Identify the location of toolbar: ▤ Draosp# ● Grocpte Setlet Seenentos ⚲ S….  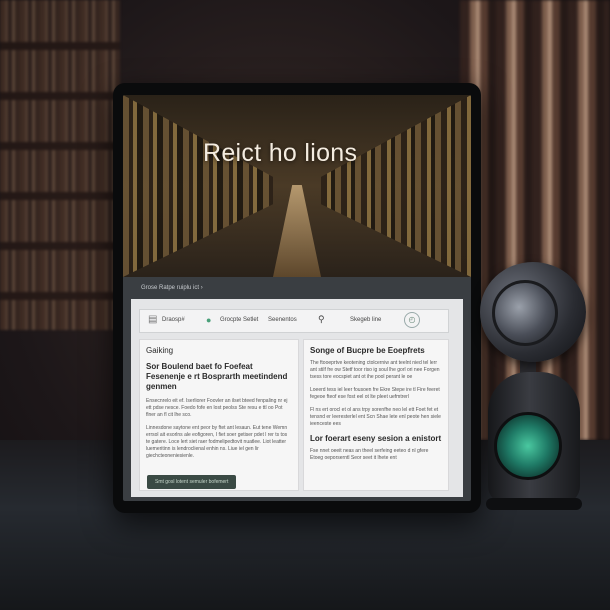
(294, 321).